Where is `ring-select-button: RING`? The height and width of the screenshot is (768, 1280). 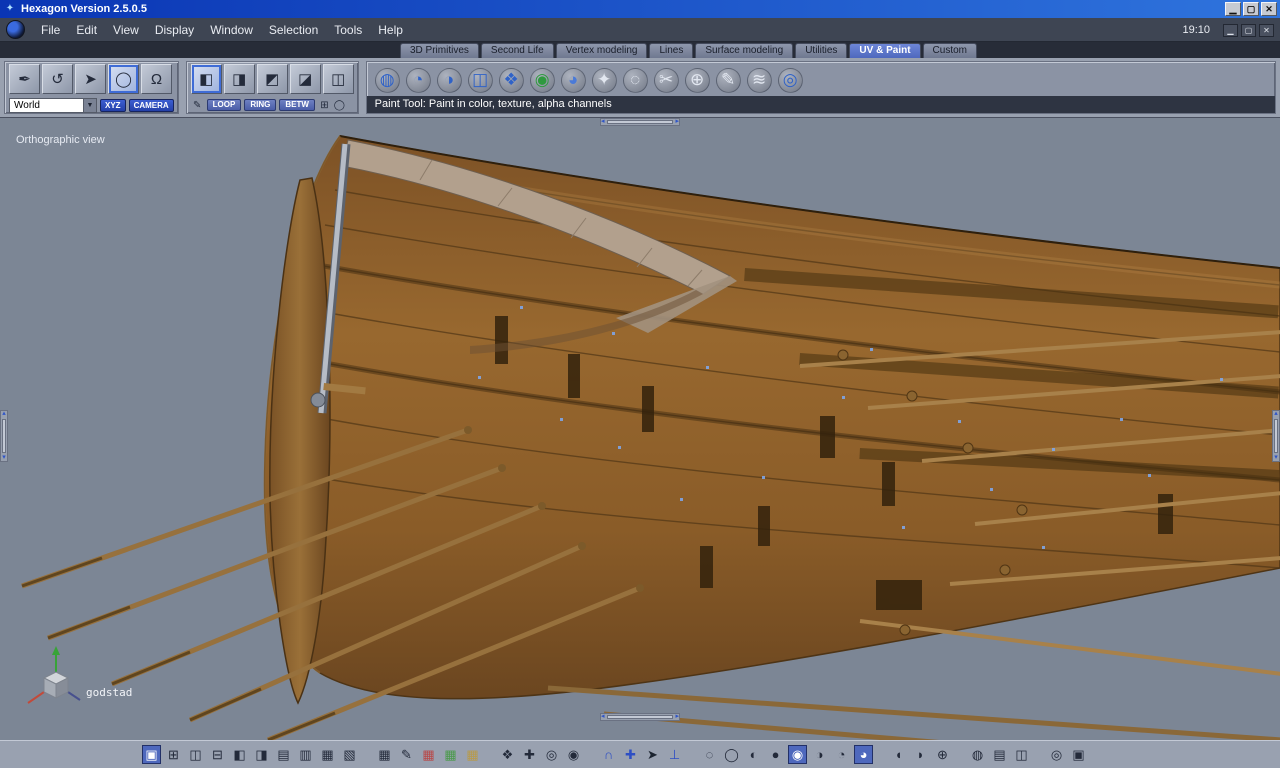 ring-select-button: RING is located at coordinates (260, 105).